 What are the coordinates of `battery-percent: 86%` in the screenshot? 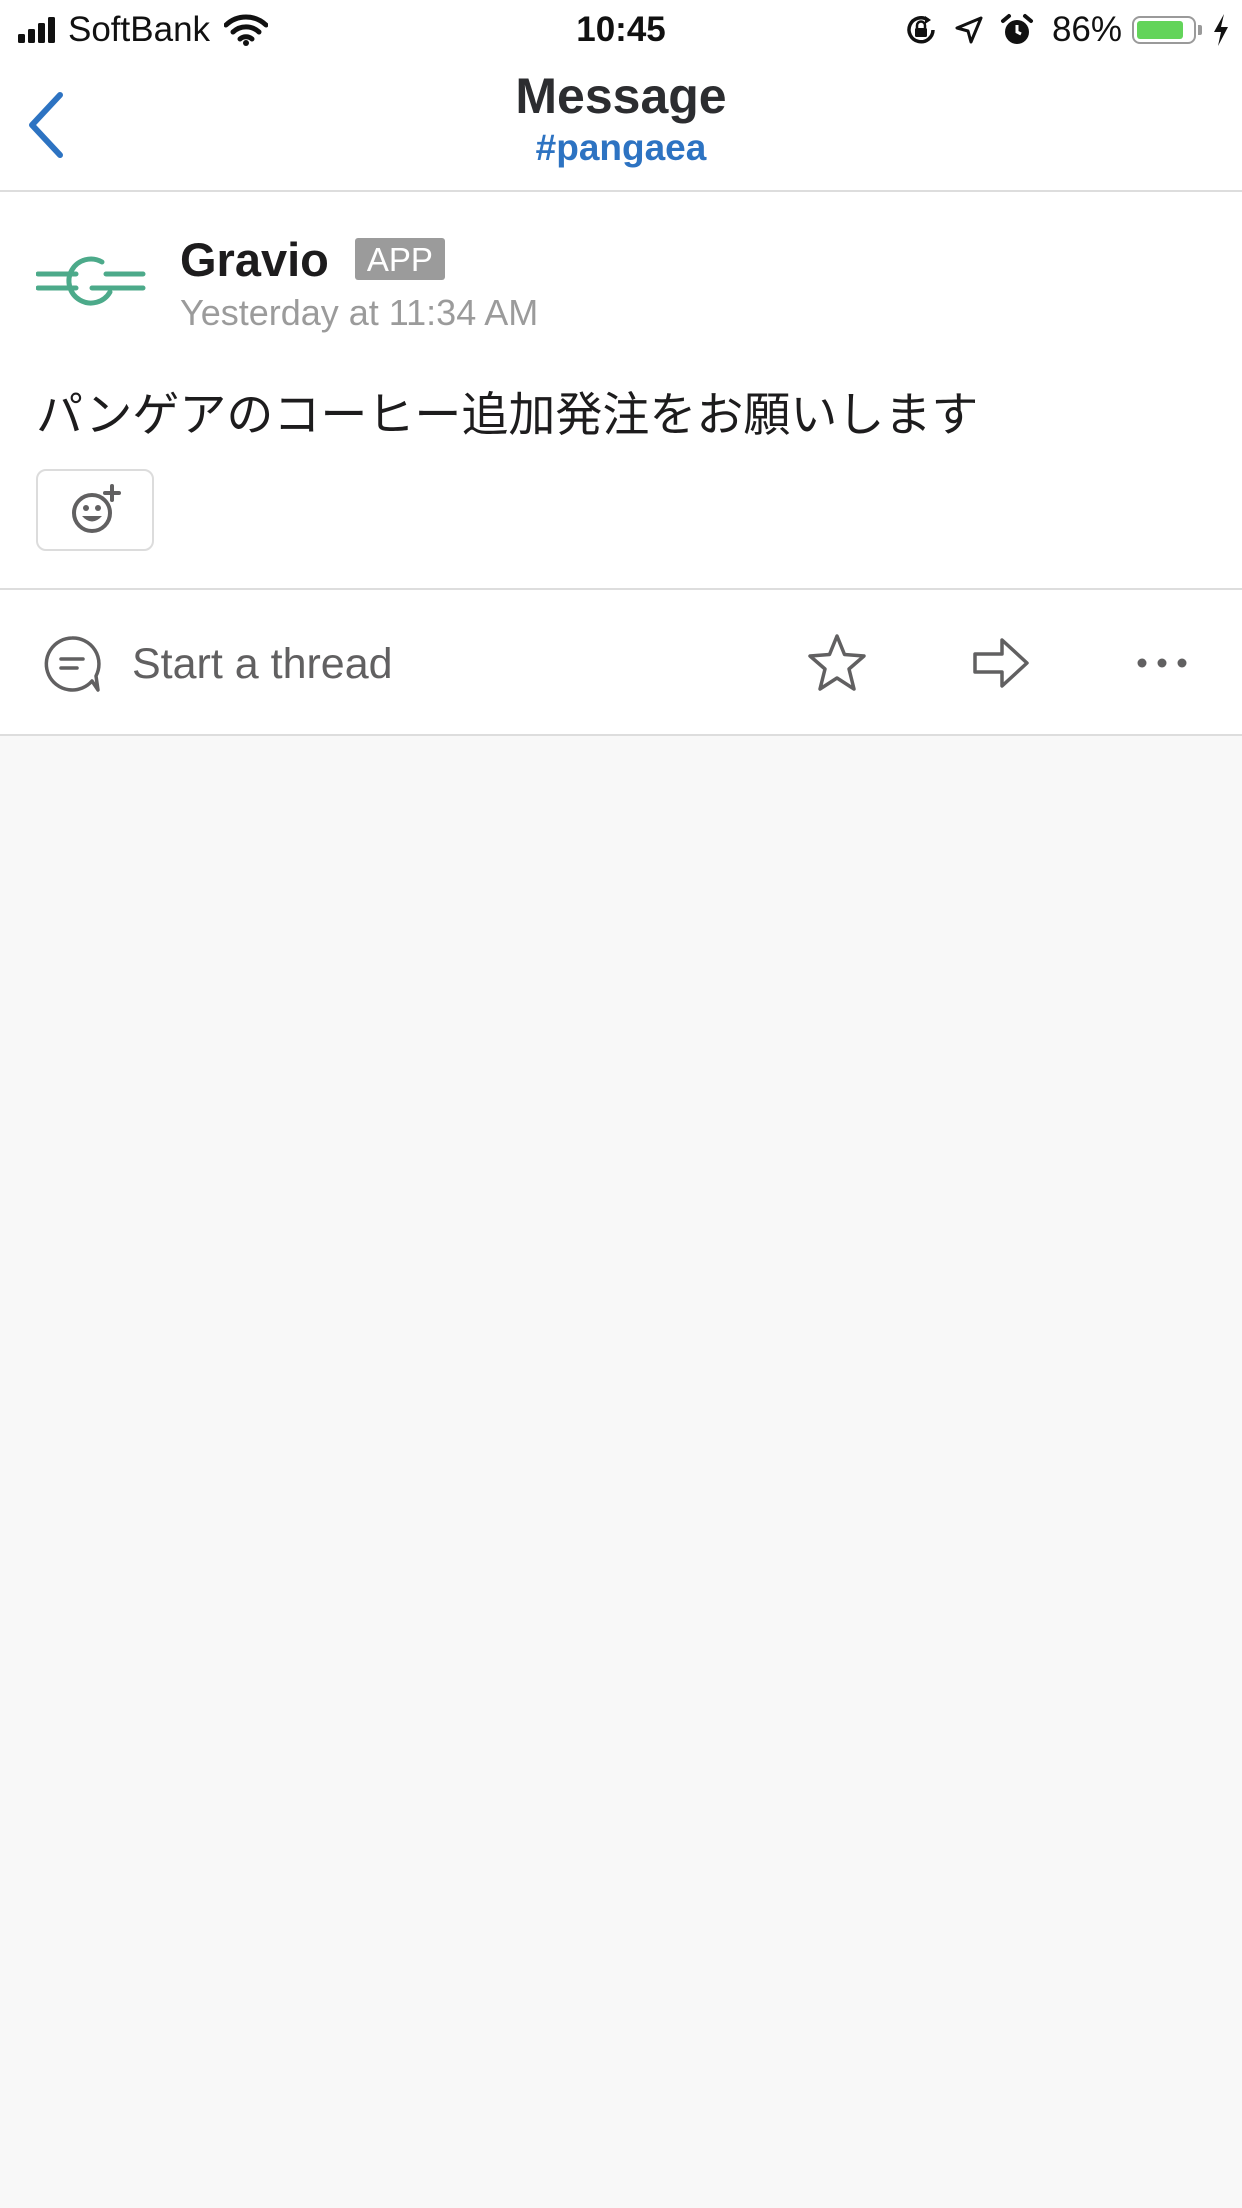 It's located at (1086, 29).